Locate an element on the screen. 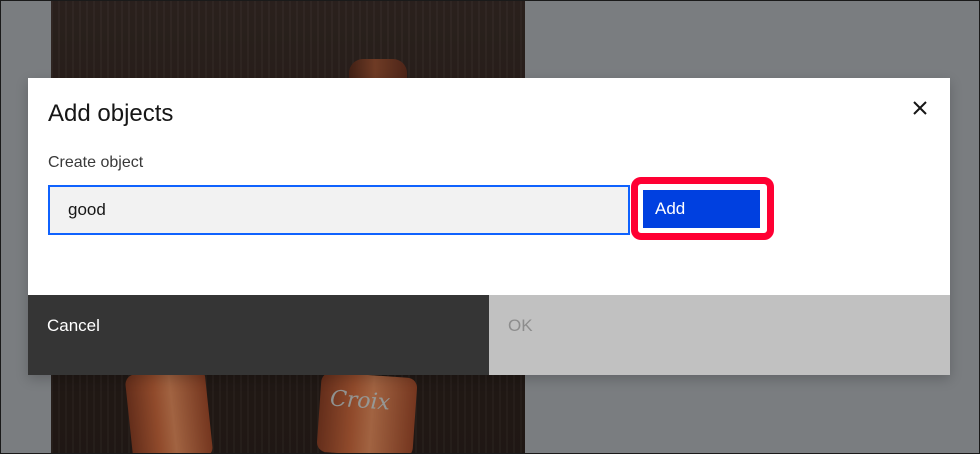 The height and width of the screenshot is (454, 980). can-left is located at coordinates (169, 410).